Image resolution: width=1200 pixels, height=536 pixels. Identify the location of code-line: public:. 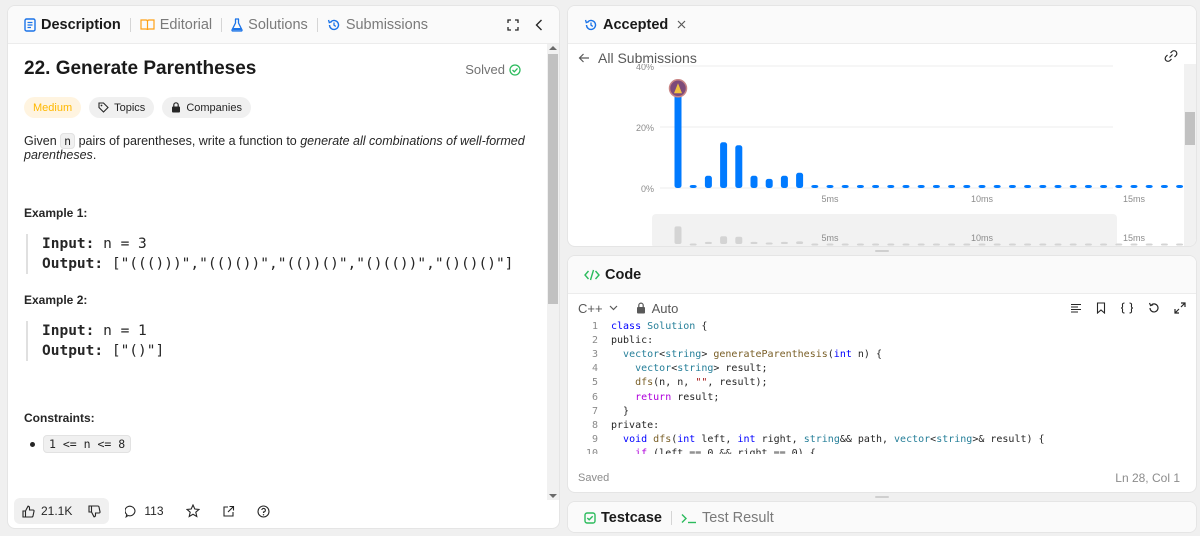
(632, 341).